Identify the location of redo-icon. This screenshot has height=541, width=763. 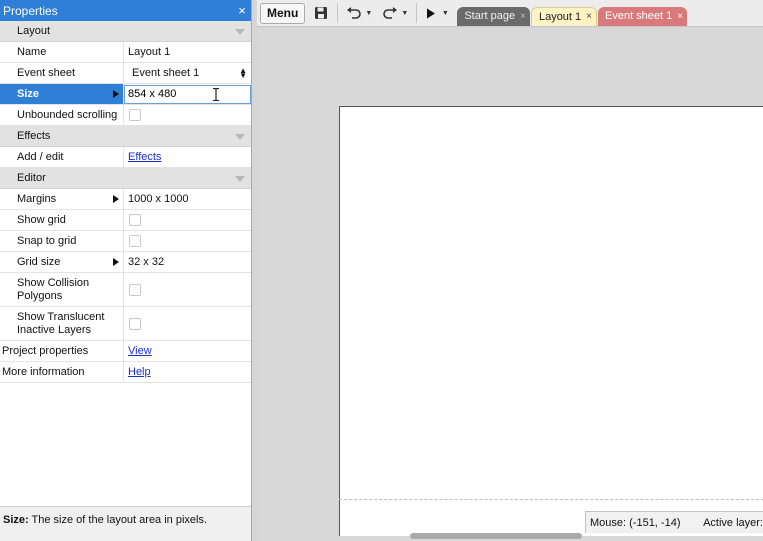
(390, 13).